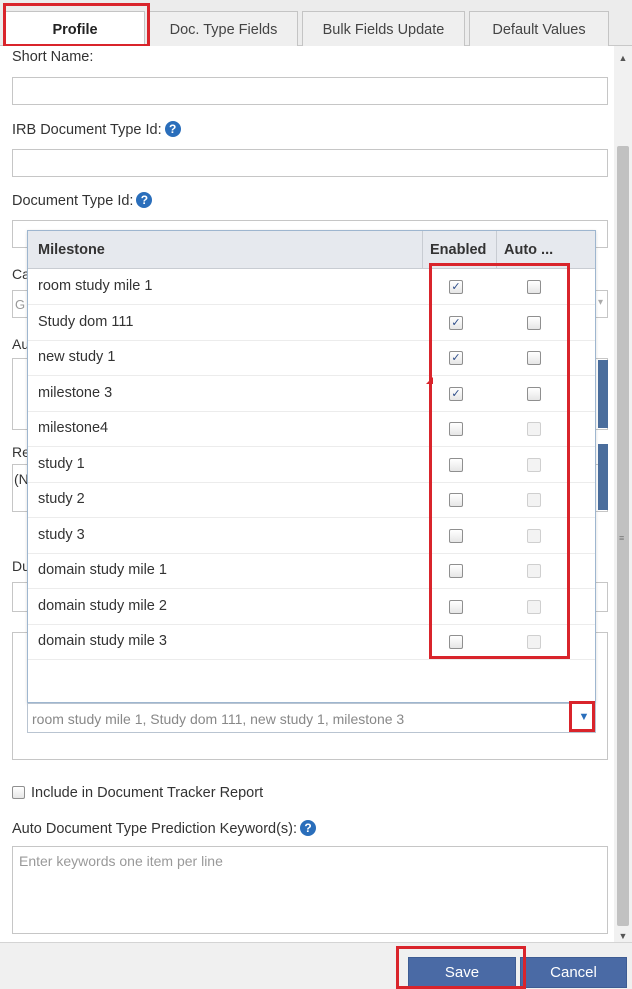 This screenshot has height=989, width=632. I want to click on milestone-row: study 1, so click(311, 465).